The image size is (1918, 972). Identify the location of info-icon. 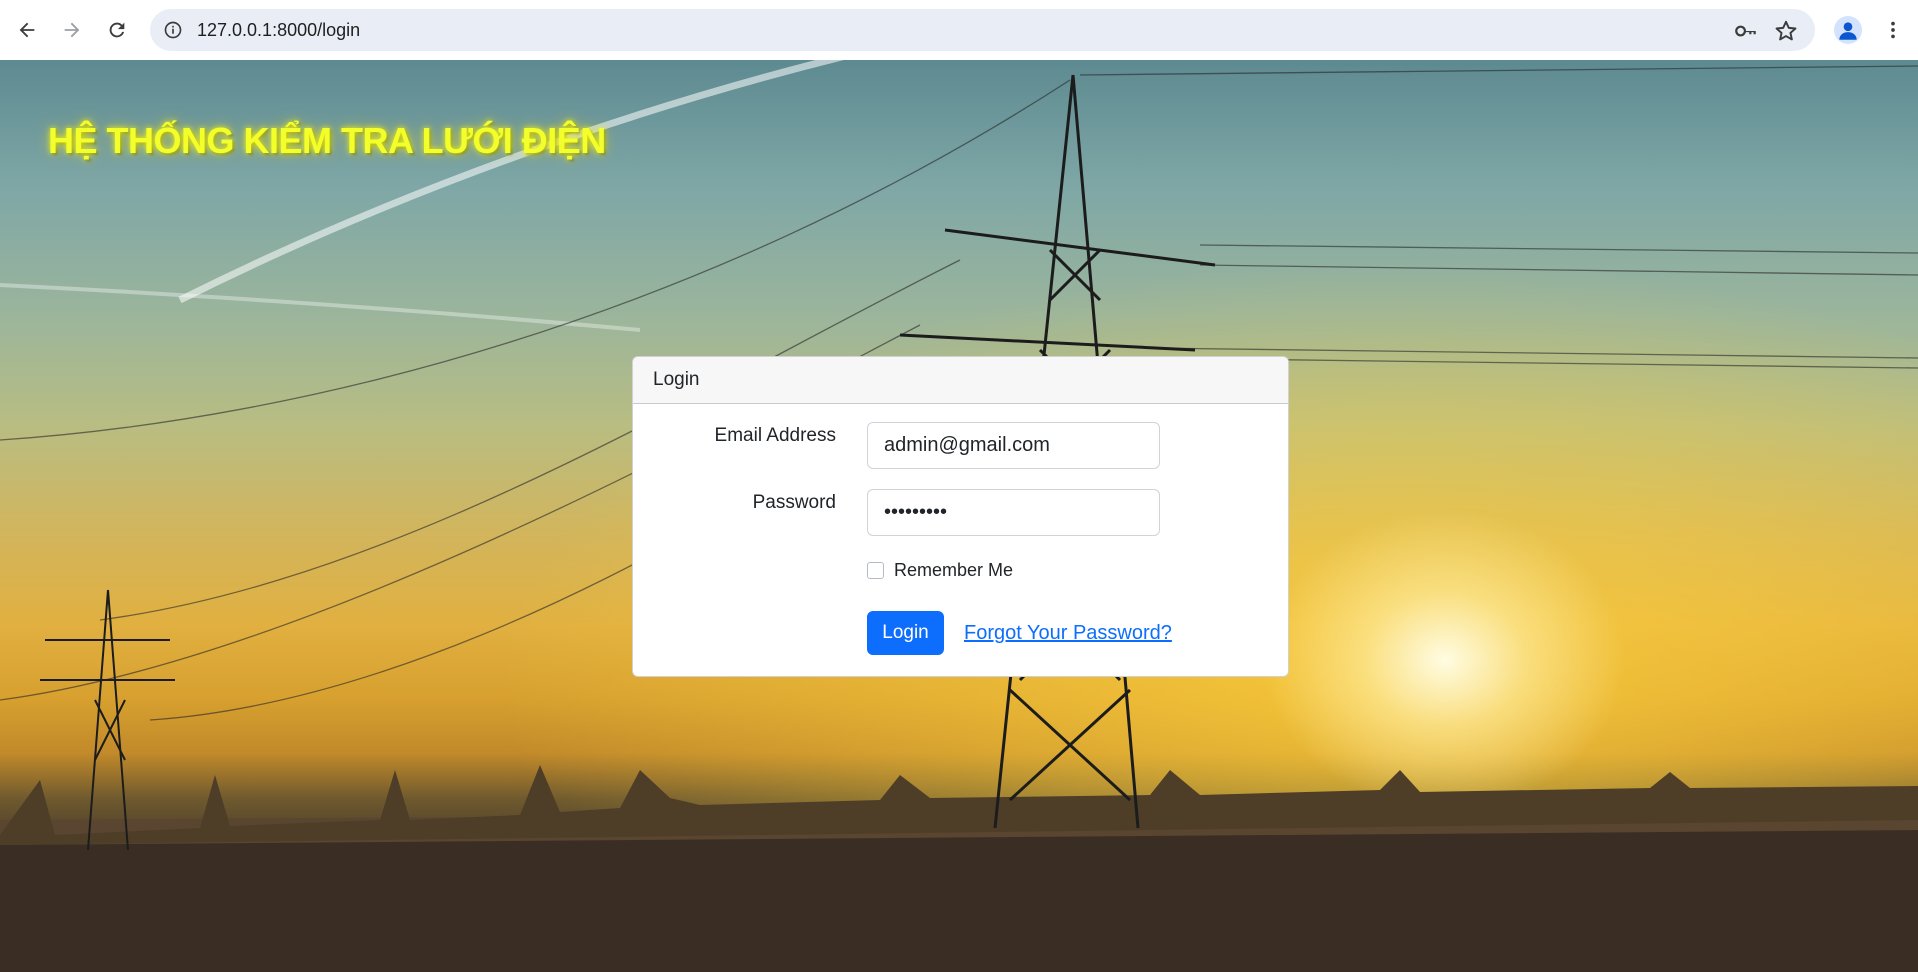
(173, 30).